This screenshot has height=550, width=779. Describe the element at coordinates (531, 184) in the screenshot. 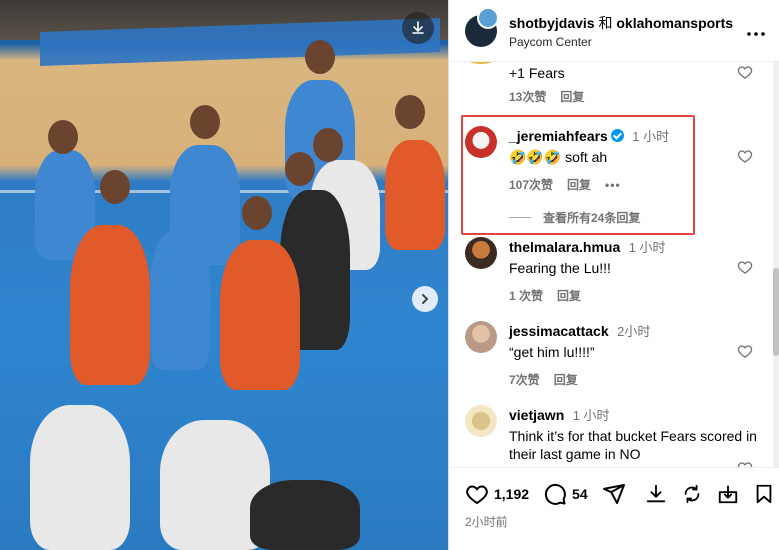

I see `like-count: 107次赞` at that location.